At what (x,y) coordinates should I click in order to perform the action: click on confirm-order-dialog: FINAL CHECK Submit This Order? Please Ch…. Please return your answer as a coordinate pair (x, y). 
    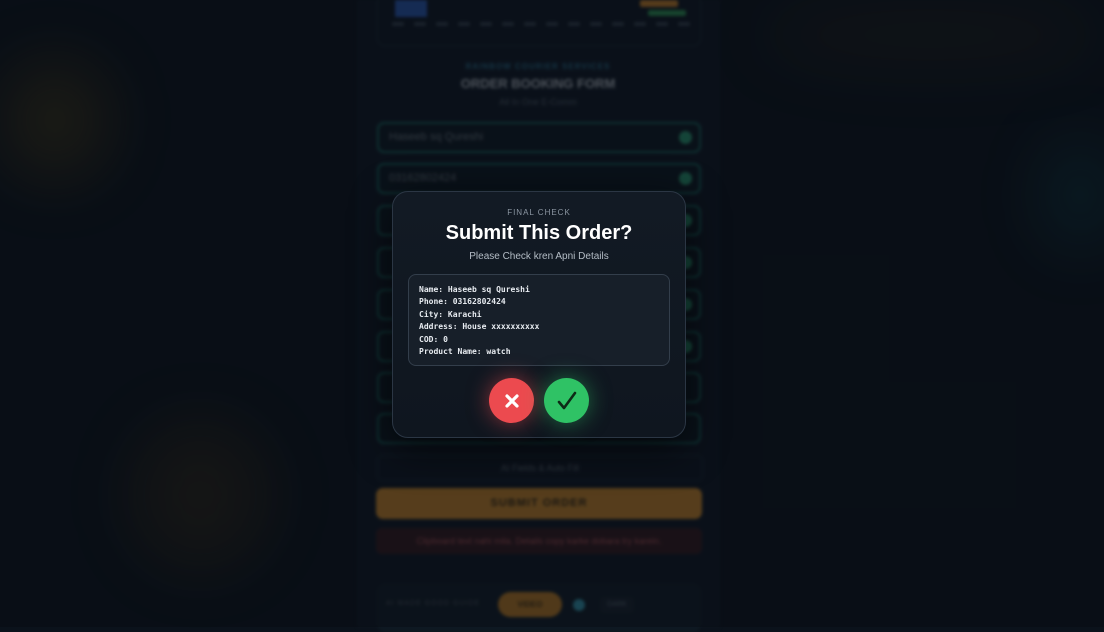
    Looking at the image, I should click on (539, 314).